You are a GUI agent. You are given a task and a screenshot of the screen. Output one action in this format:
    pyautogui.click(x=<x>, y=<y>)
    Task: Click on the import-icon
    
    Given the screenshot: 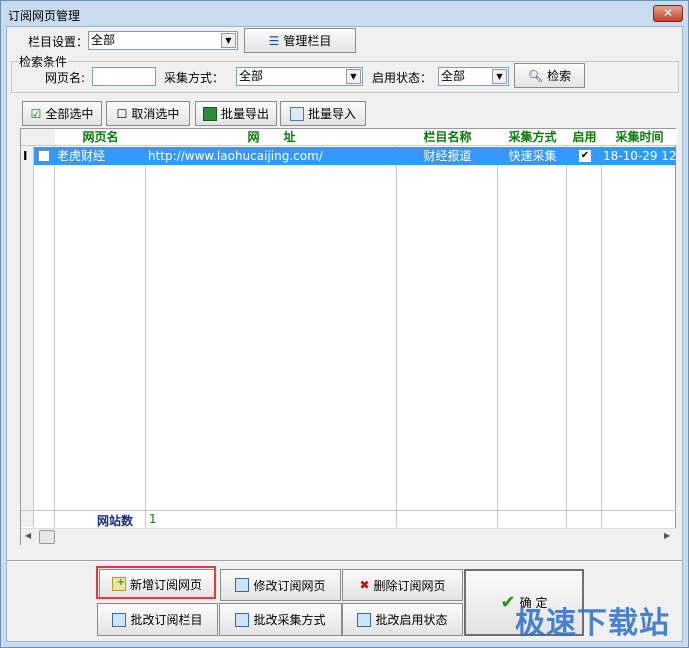 What is the action you would take?
    pyautogui.click(x=296, y=113)
    